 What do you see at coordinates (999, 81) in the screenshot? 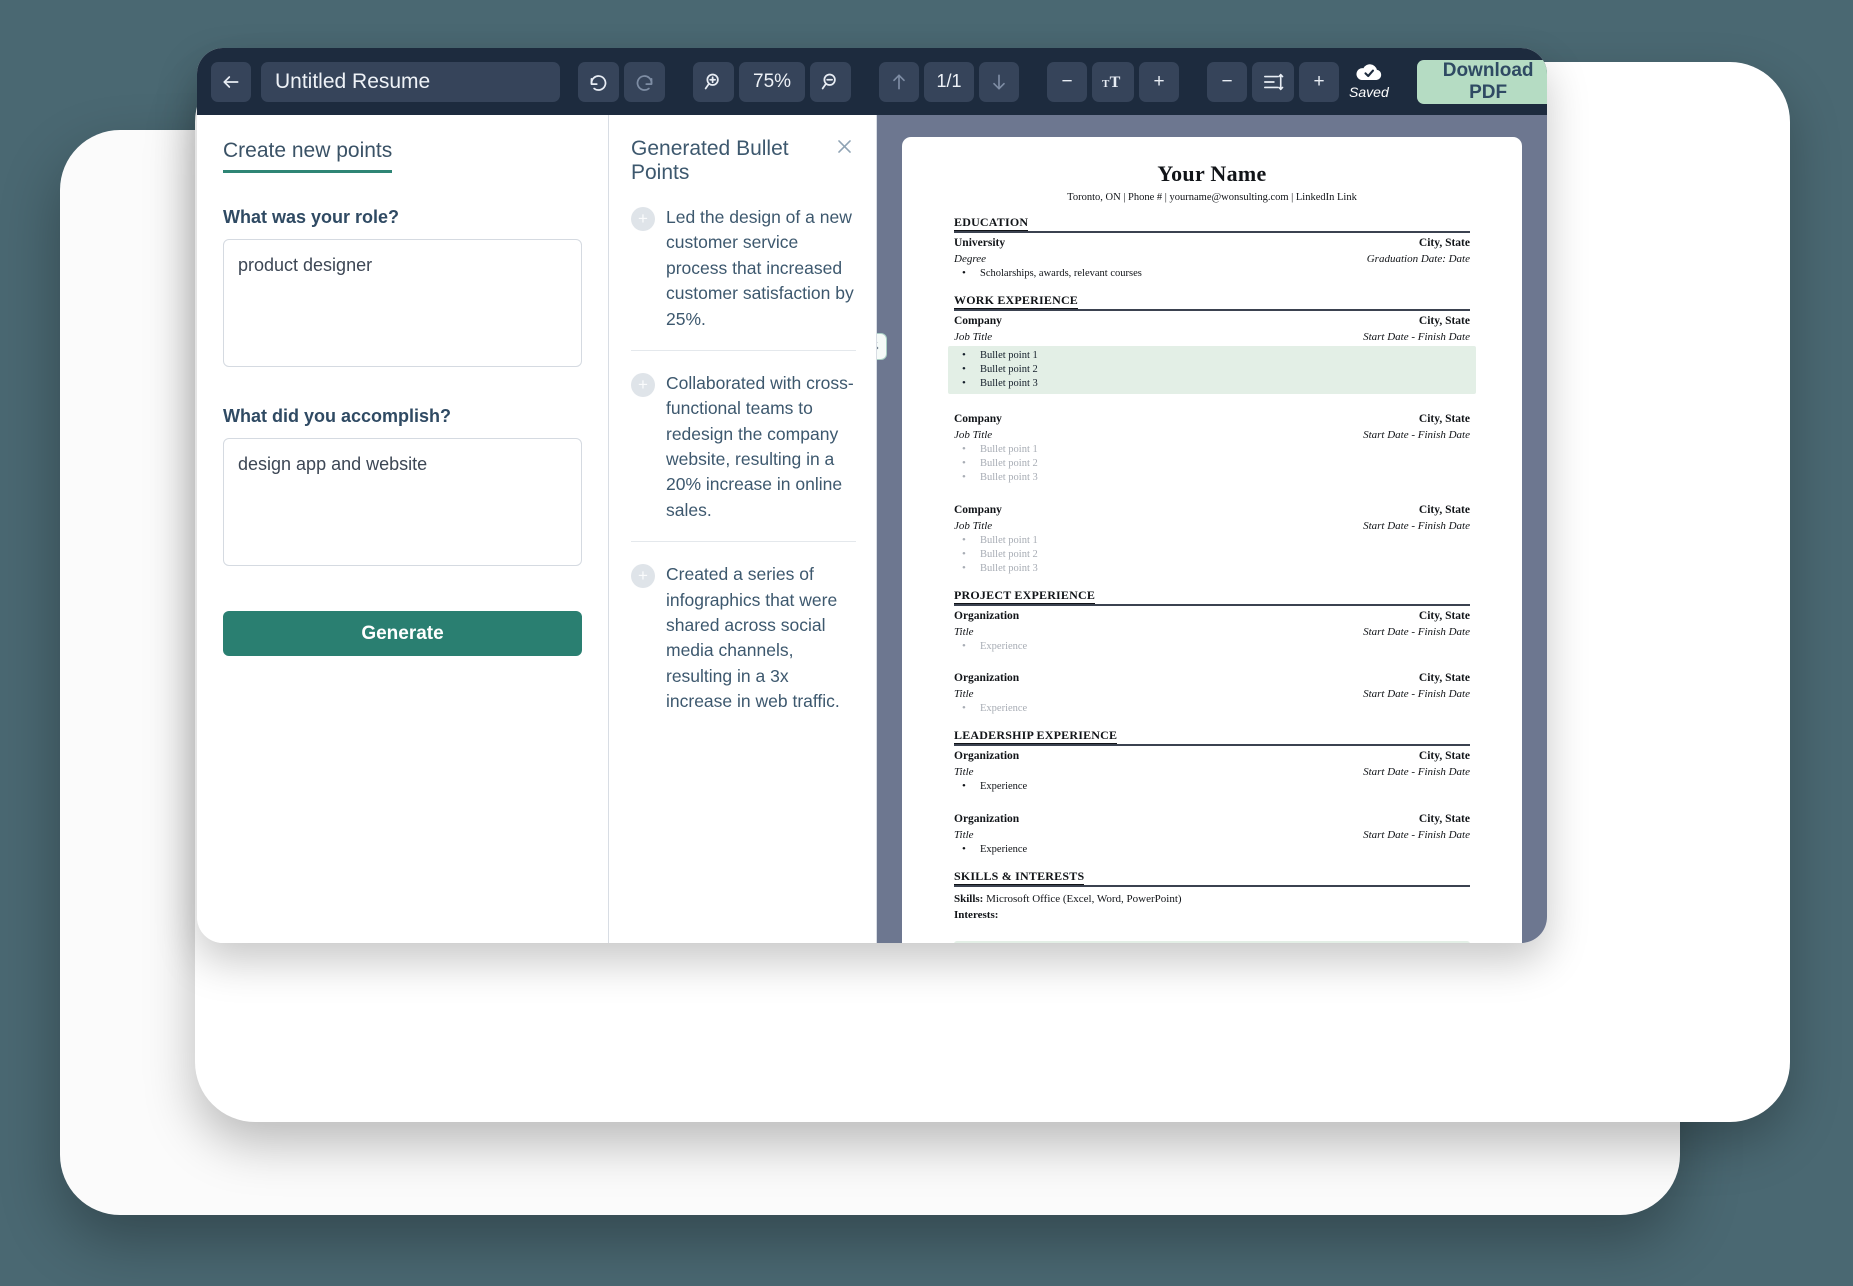
I see `page-down-button` at bounding box center [999, 81].